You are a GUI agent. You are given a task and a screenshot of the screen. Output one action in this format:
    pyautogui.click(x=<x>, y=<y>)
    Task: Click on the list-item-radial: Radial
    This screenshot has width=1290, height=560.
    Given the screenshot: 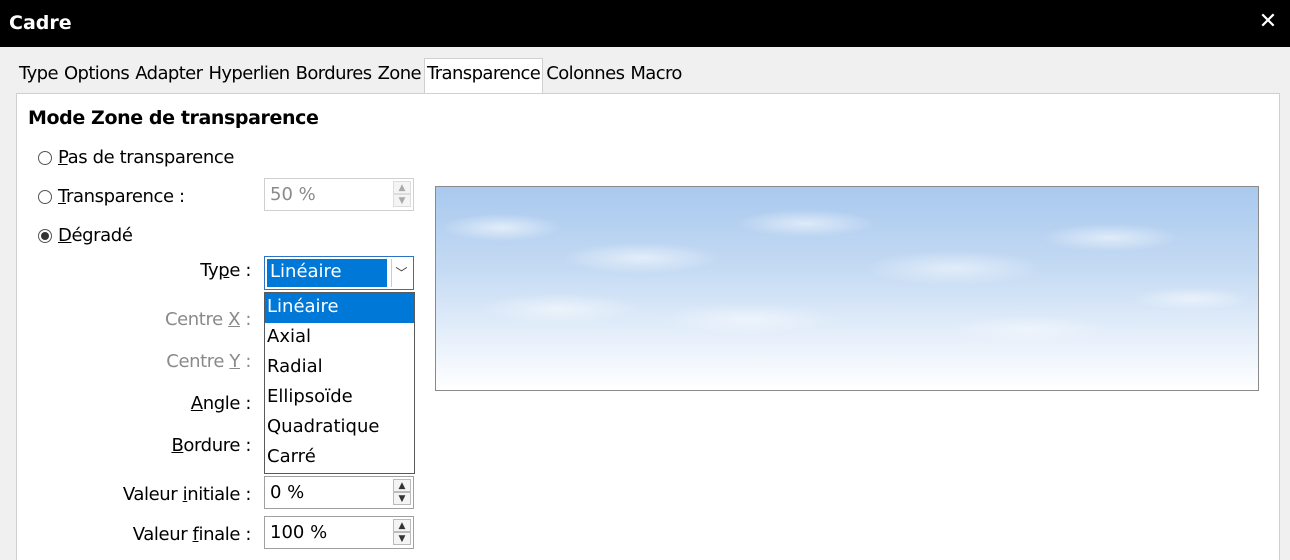 What is the action you would take?
    pyautogui.click(x=339, y=368)
    